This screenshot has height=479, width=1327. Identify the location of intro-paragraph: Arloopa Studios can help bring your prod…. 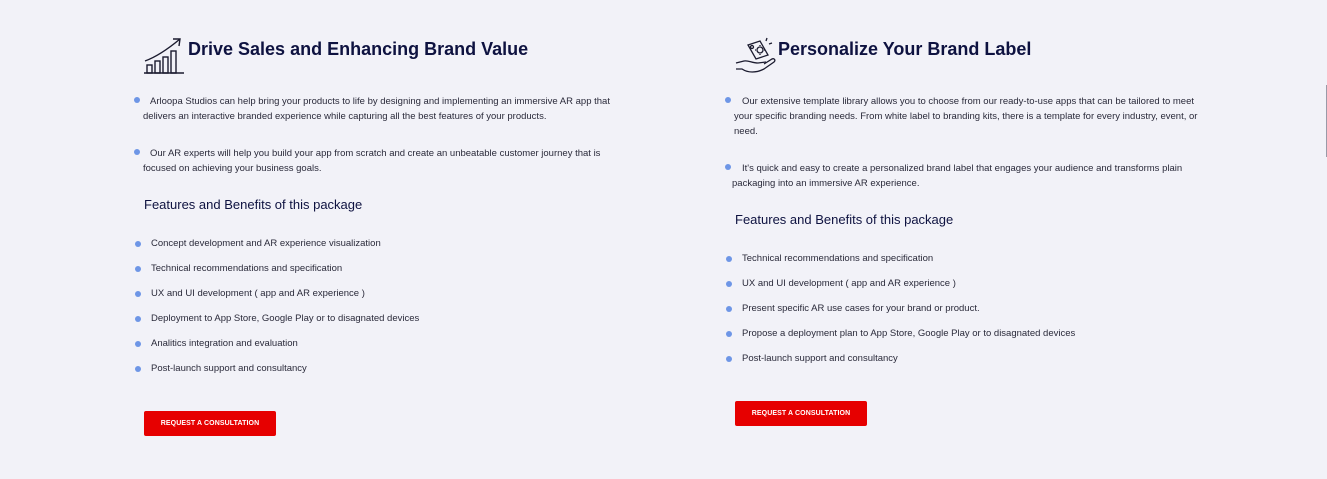
(376, 109).